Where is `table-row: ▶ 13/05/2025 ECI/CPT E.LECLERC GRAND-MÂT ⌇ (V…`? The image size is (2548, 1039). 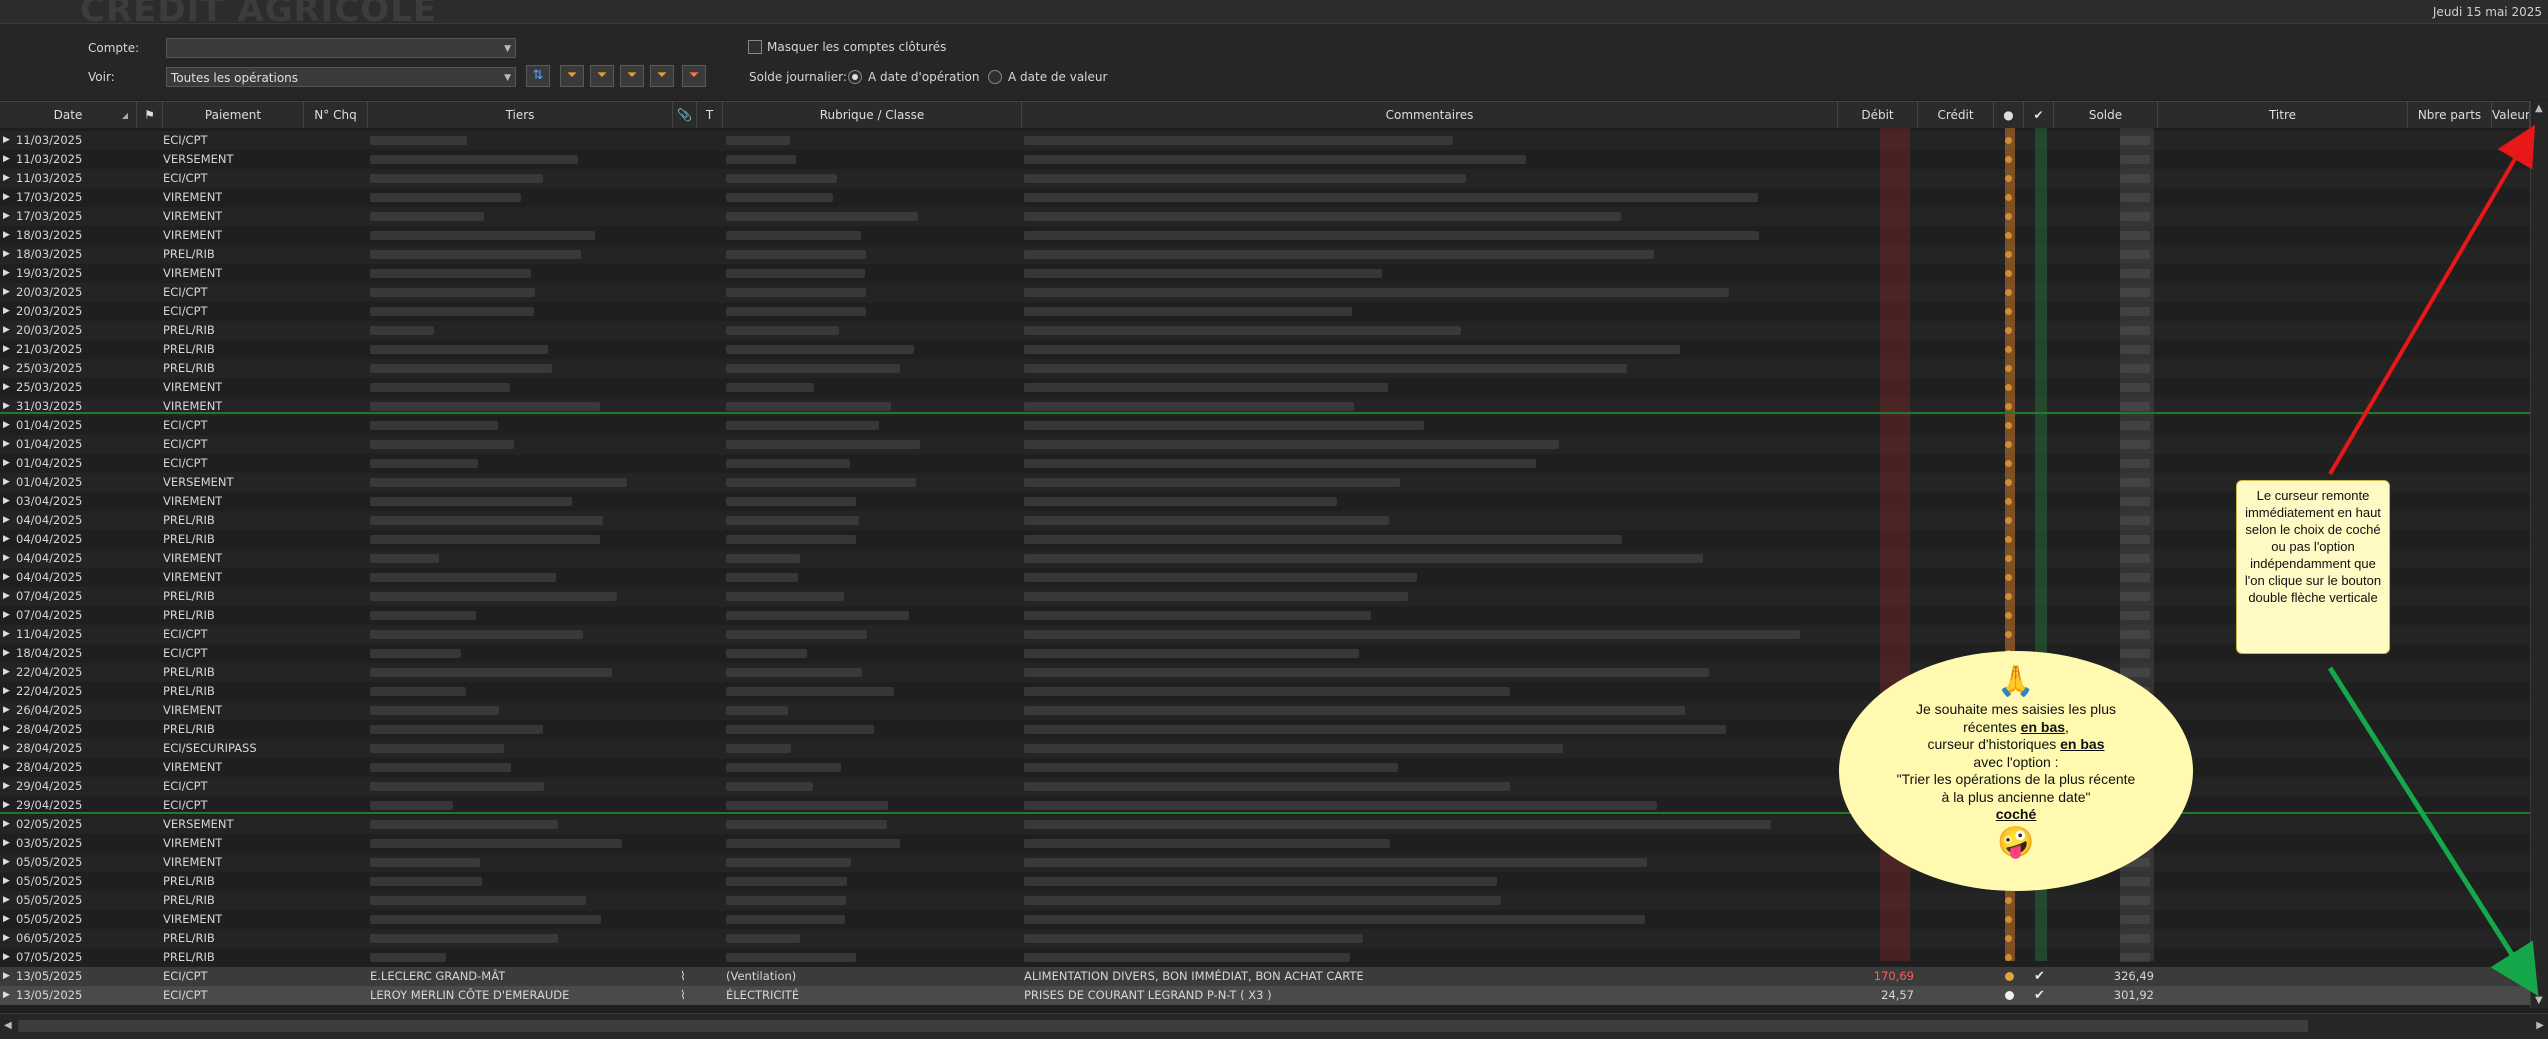 table-row: ▶ 13/05/2025 ECI/CPT E.LECLERC GRAND-MÂT ⌇ (V… is located at coordinates (1265, 976).